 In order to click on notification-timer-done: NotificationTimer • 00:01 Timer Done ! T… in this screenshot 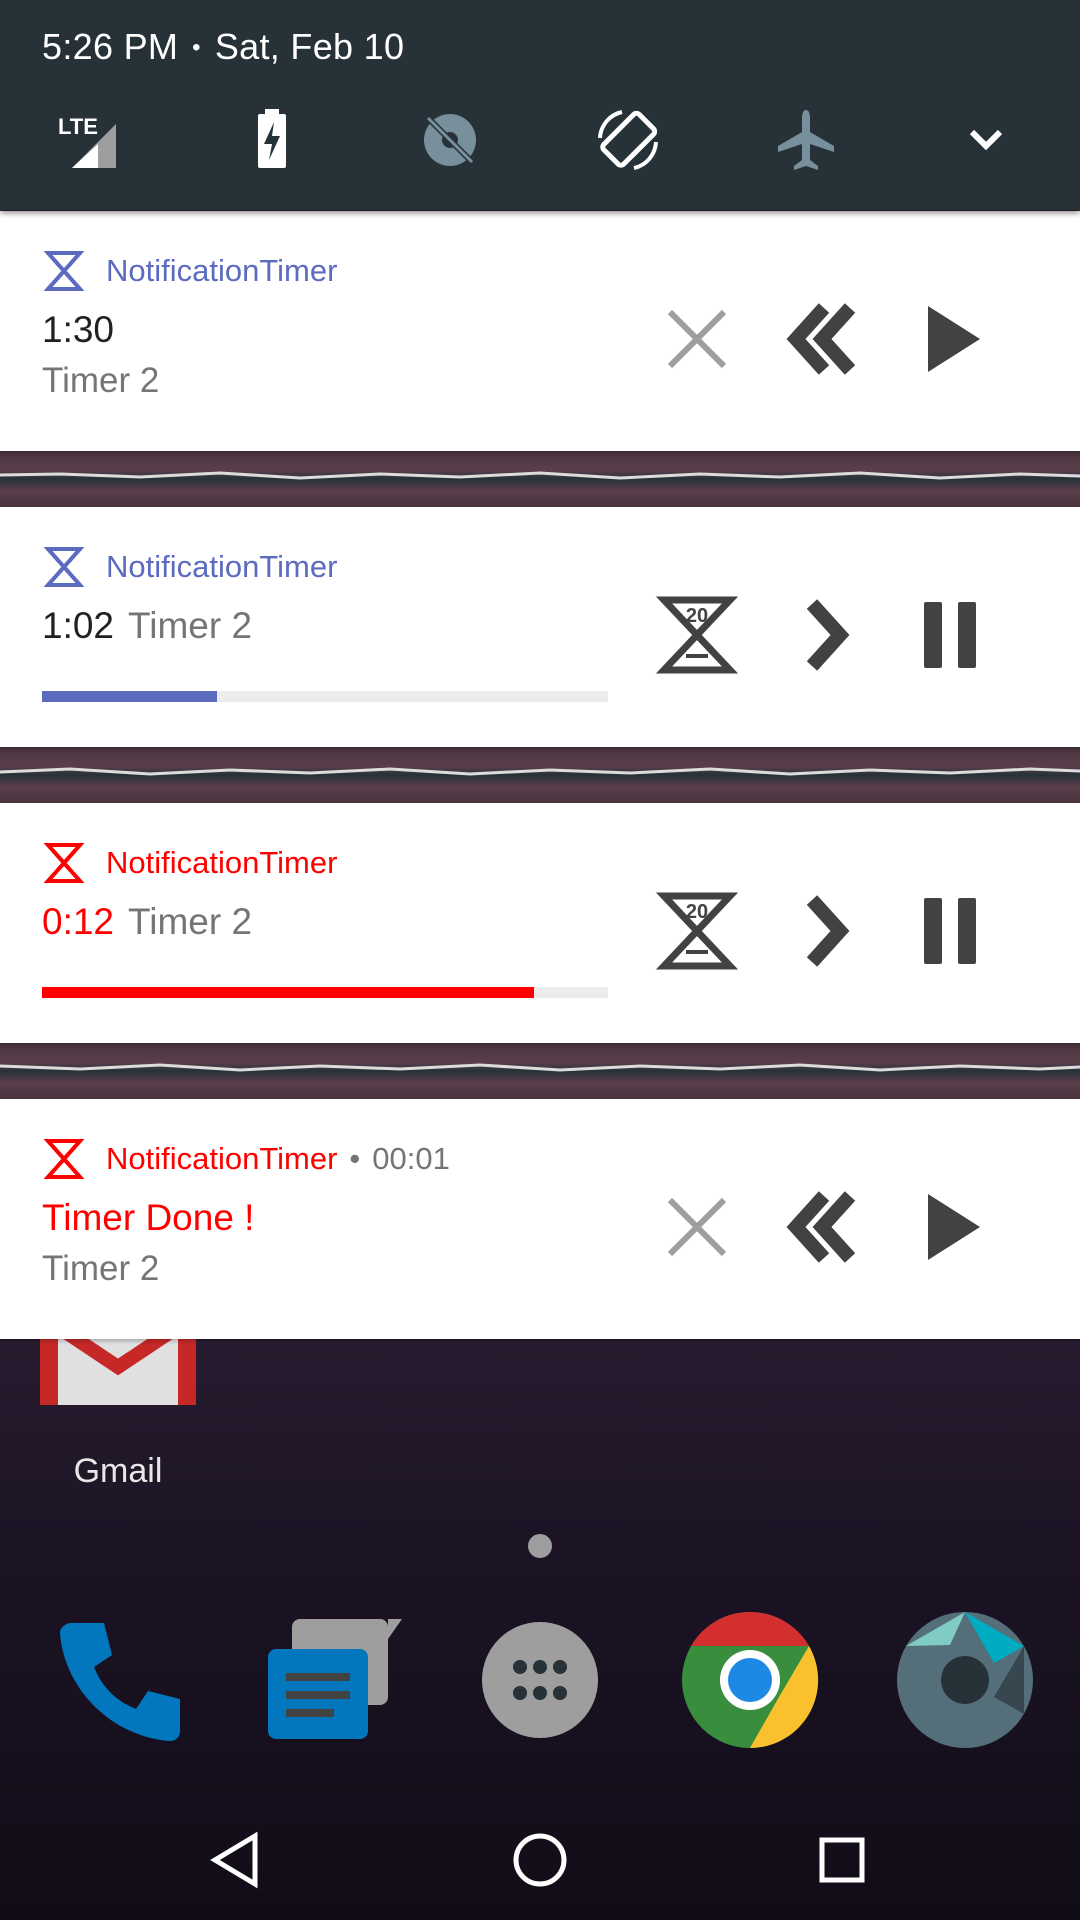, I will do `click(540, 1219)`.